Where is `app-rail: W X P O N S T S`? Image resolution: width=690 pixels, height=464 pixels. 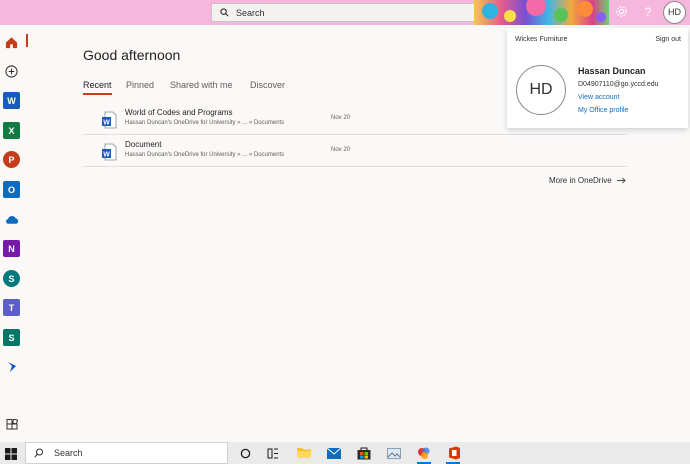 app-rail: W X P O N S T S is located at coordinates (12, 233).